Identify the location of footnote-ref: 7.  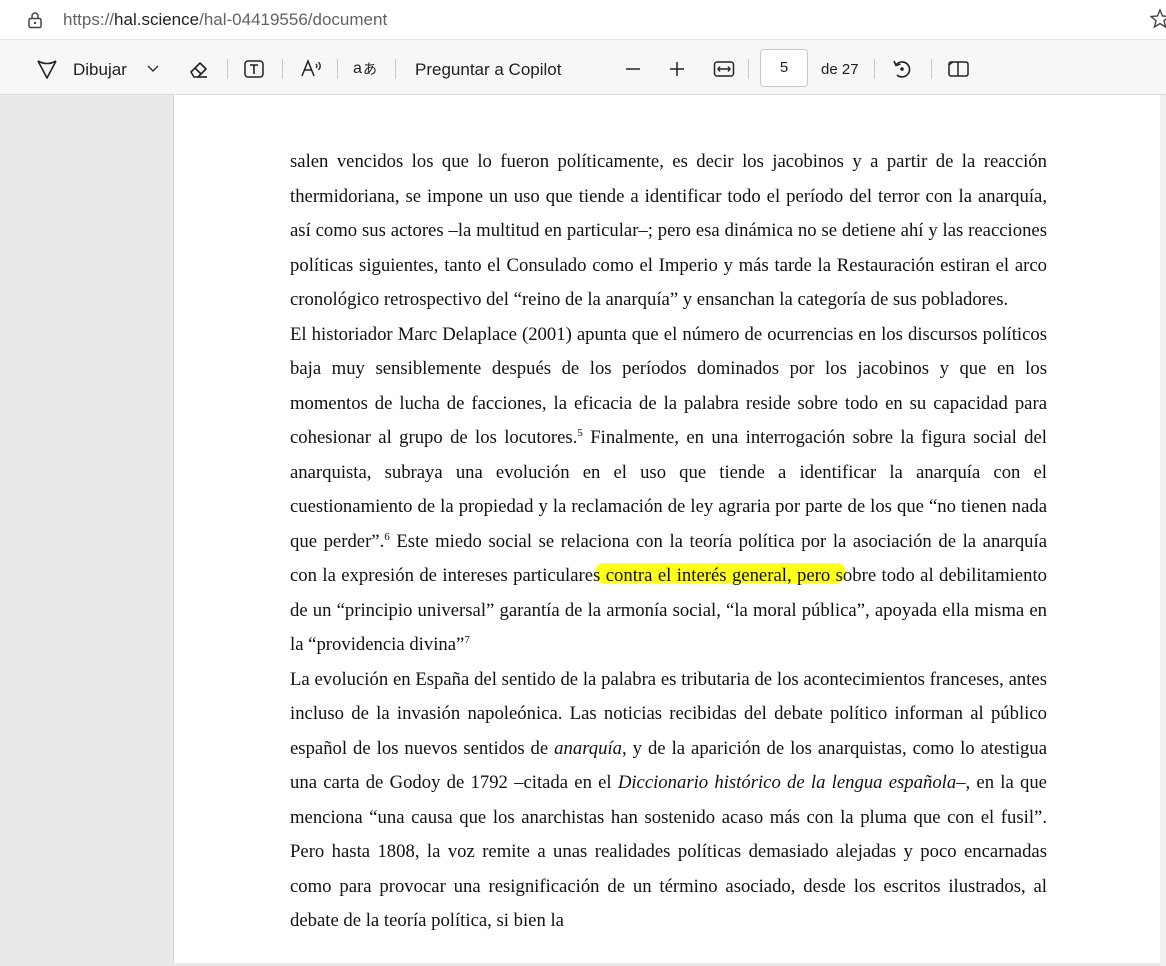
(467, 640).